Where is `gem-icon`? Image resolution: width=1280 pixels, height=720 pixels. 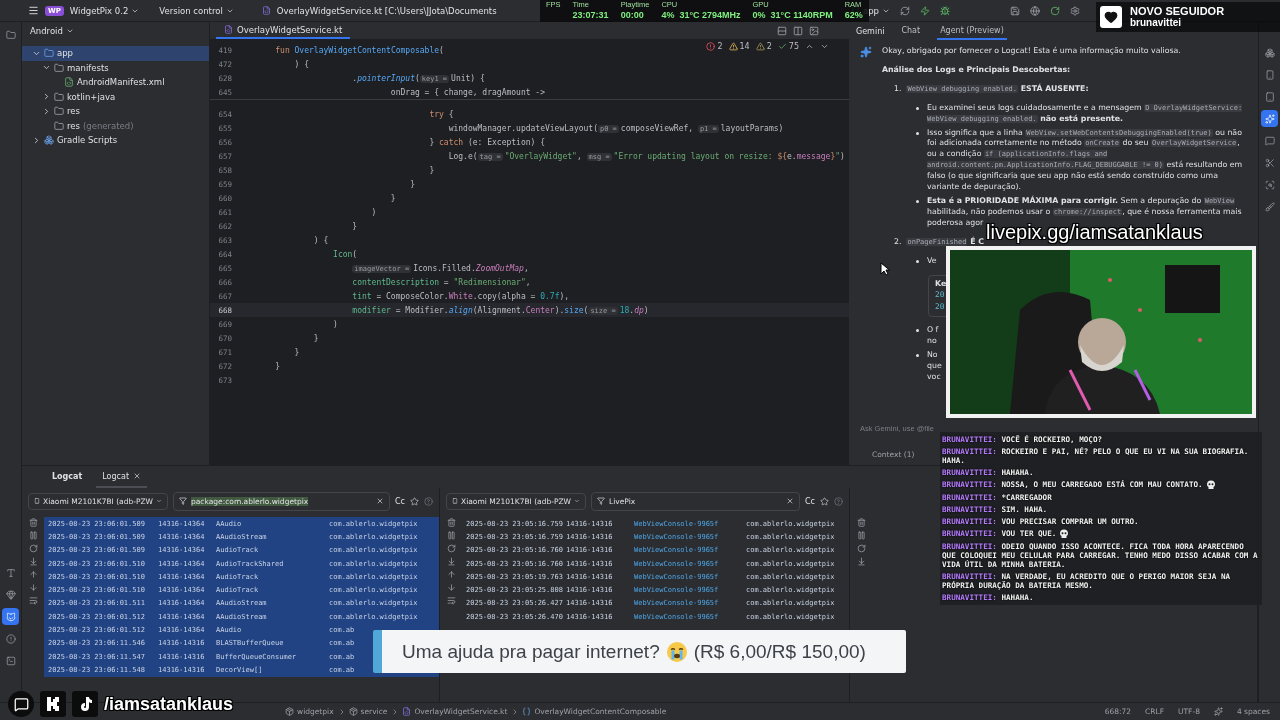
gem-icon is located at coordinates (10, 594).